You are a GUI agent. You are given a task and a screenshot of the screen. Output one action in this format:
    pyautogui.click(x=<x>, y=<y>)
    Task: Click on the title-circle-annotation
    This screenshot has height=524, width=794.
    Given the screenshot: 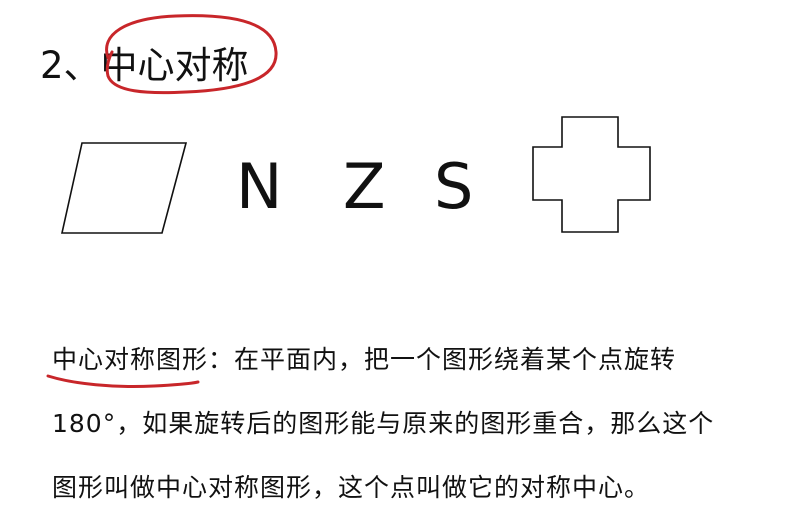 What is the action you would take?
    pyautogui.click(x=191, y=54)
    